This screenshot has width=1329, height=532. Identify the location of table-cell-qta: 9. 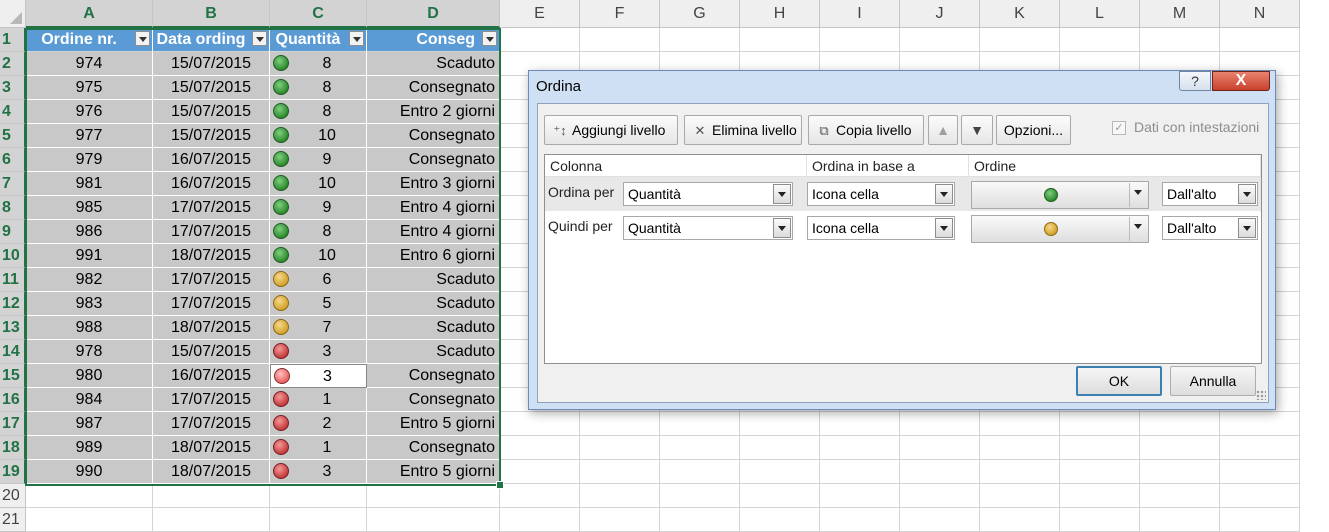
(318, 160).